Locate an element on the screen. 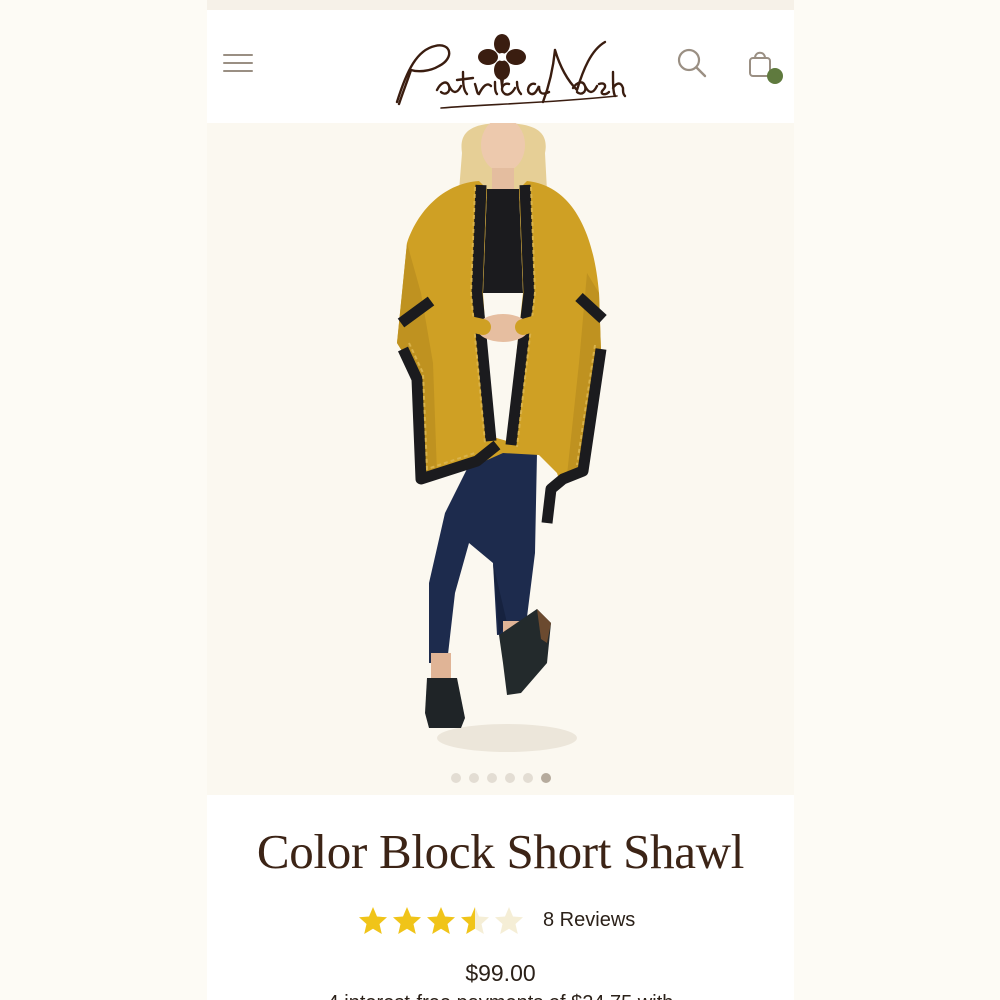 The width and height of the screenshot is (1000, 1000). brand-logo is located at coordinates (502, 67).